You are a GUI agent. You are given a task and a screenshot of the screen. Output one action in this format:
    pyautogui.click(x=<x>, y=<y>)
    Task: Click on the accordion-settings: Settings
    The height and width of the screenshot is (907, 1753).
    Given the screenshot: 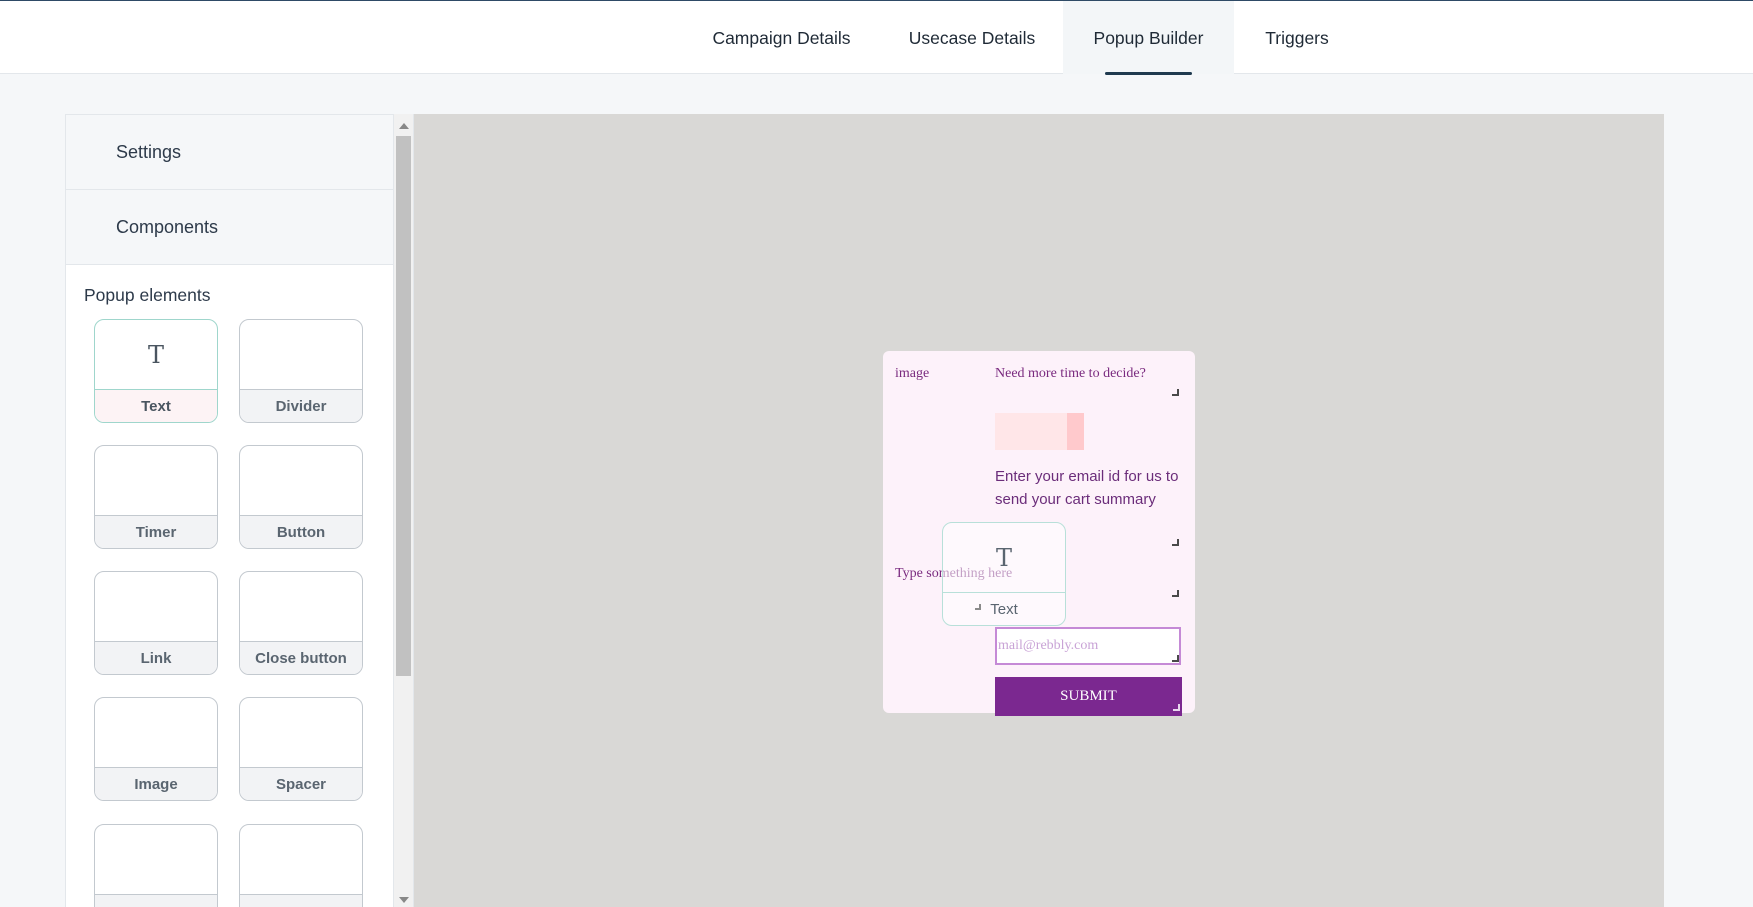 What is the action you would take?
    pyautogui.click(x=239, y=152)
    